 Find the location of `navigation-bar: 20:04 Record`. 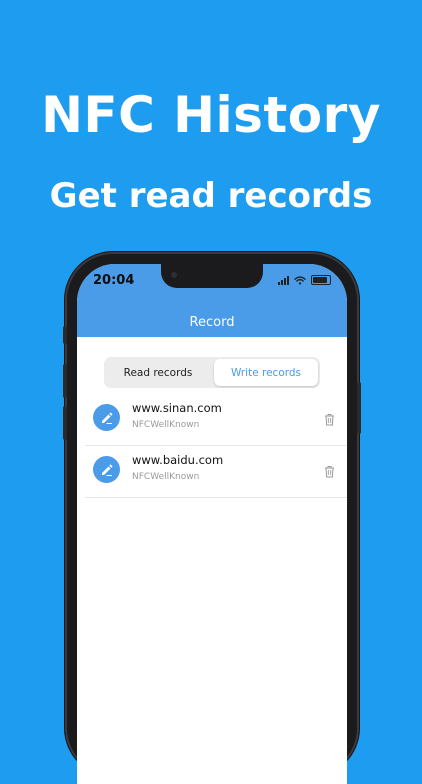

navigation-bar: 20:04 Record is located at coordinates (212, 300).